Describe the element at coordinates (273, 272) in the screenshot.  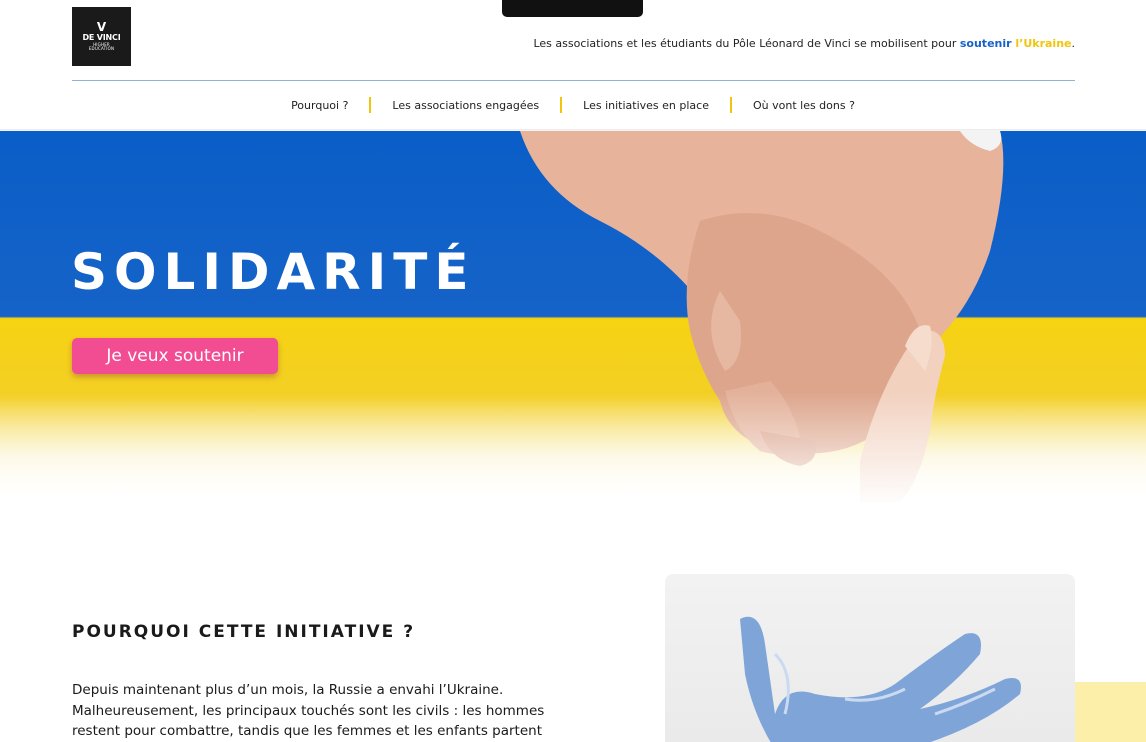
I see `hero-title: SOLIDARITÉ` at that location.